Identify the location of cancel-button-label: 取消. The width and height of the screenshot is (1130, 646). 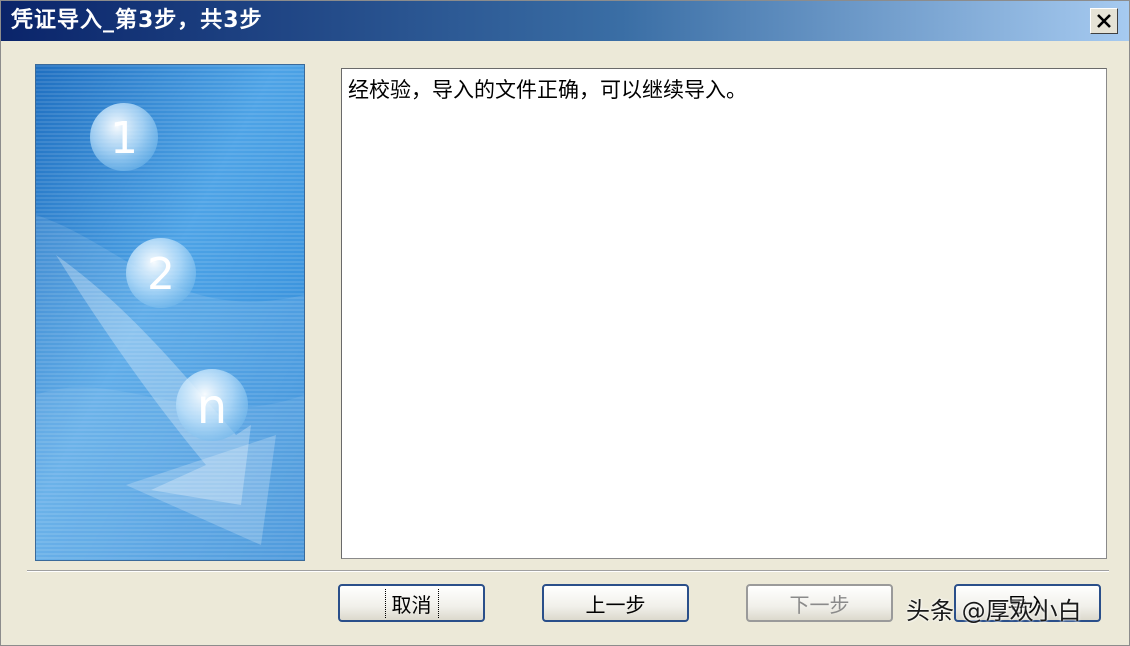
(411, 603).